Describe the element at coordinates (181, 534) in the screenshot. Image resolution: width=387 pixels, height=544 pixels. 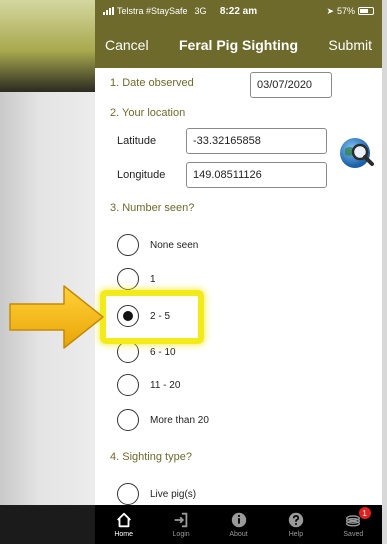
I see `tab-label: Login` at that location.